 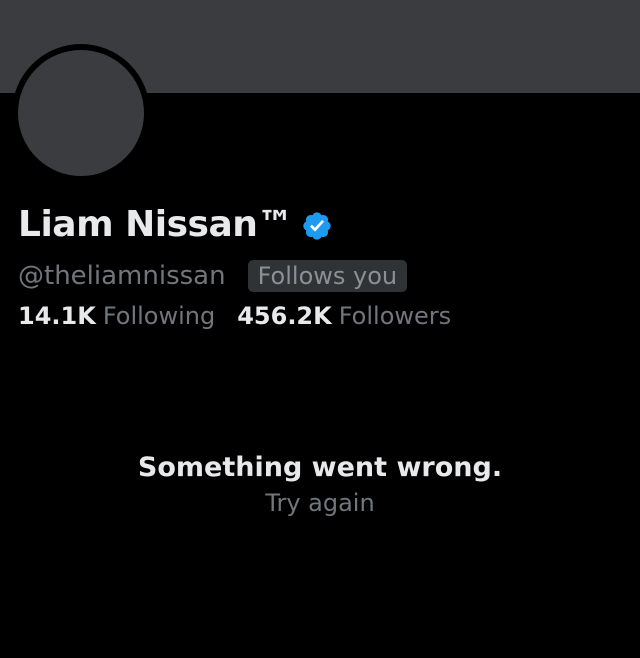 I want to click on following-count: 14.1K, so click(x=57, y=316).